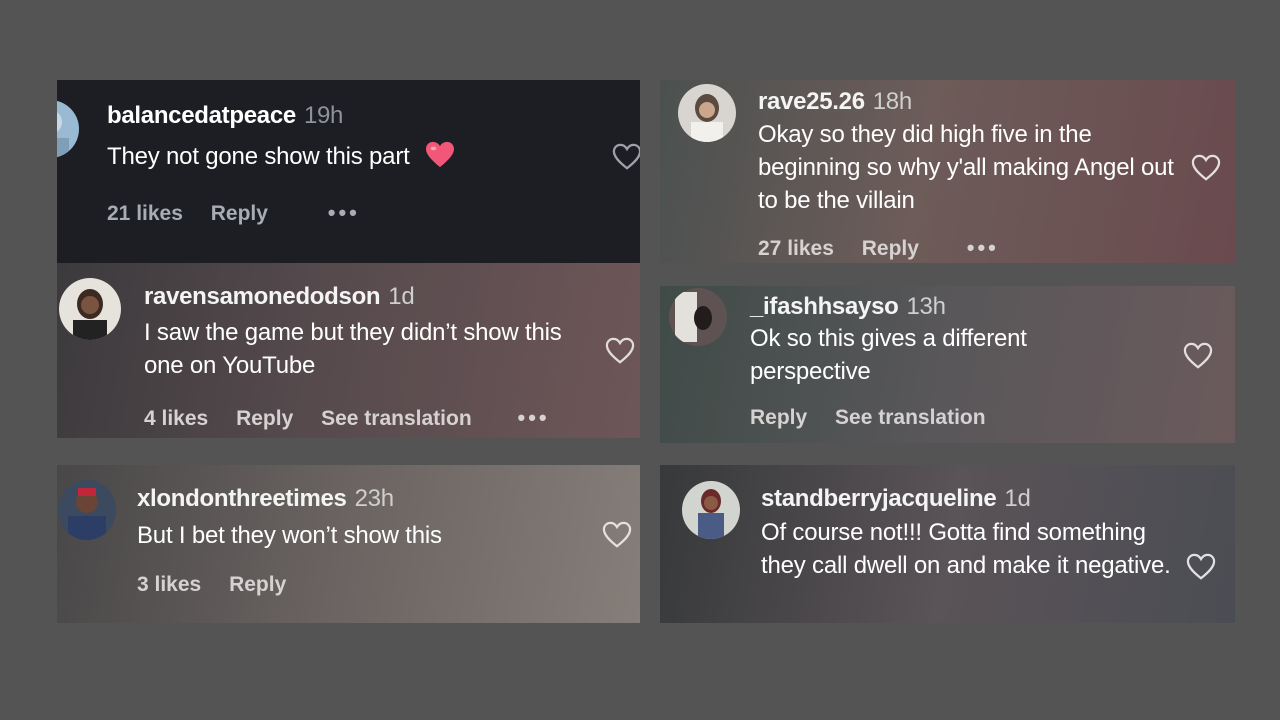 Image resolution: width=1280 pixels, height=720 pixels. Describe the element at coordinates (374, 498) in the screenshot. I see `comment-time: 23h` at that location.